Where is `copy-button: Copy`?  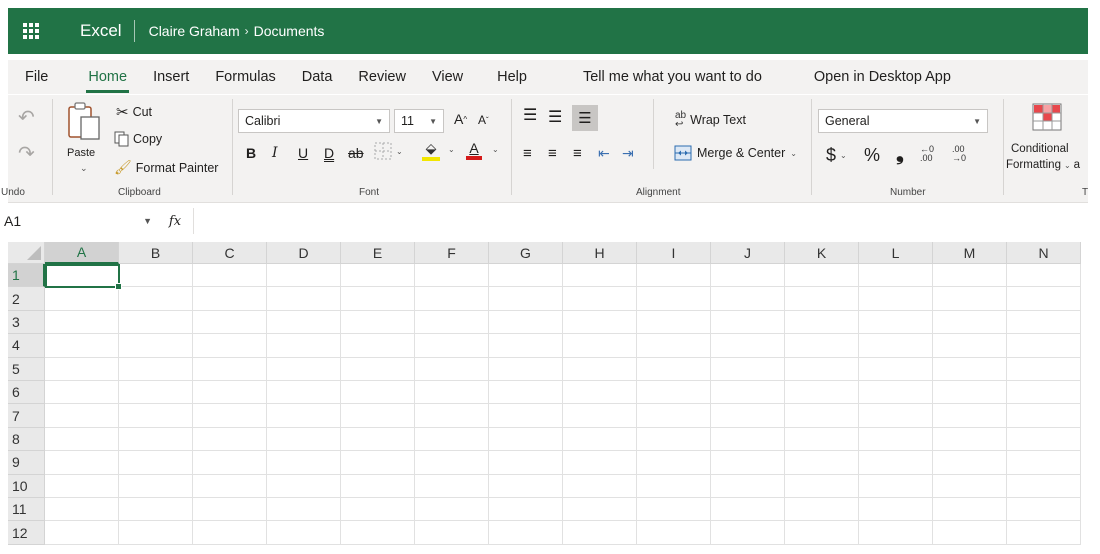 copy-button: Copy is located at coordinates (138, 139).